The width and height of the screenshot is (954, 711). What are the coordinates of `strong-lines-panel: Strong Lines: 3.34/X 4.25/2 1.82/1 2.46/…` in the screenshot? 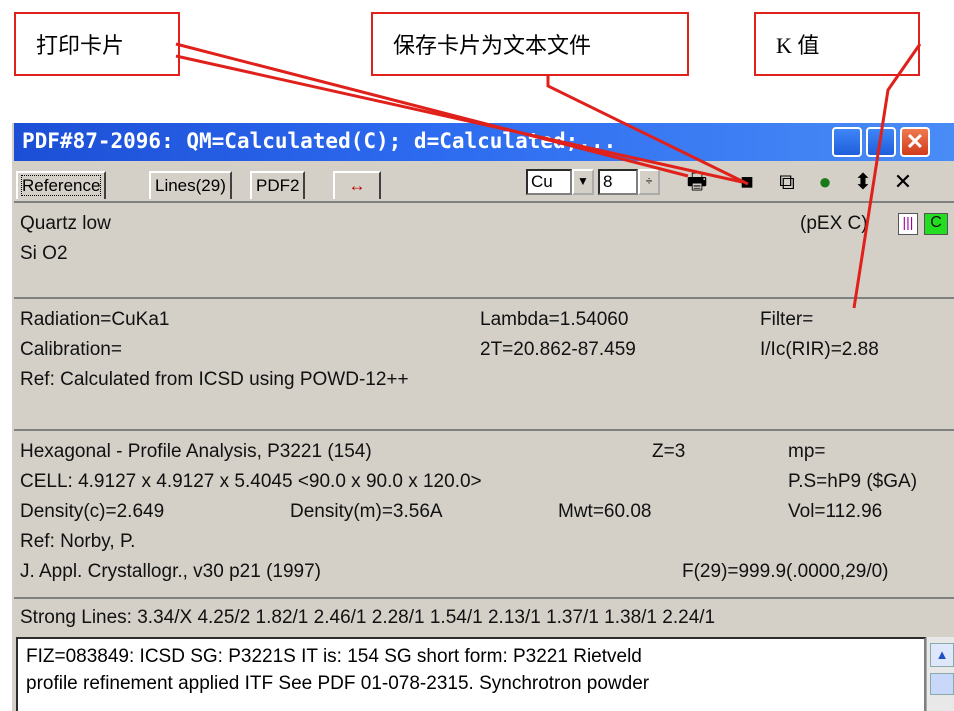 It's located at (484, 617).